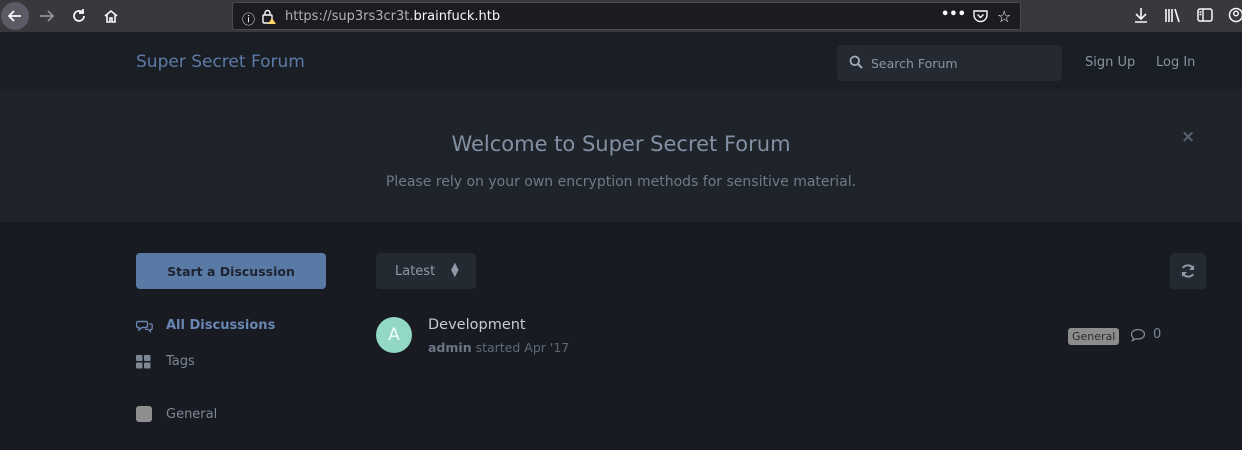 This screenshot has width=1242, height=450. I want to click on discussion-started: started Apr '17, so click(520, 347).